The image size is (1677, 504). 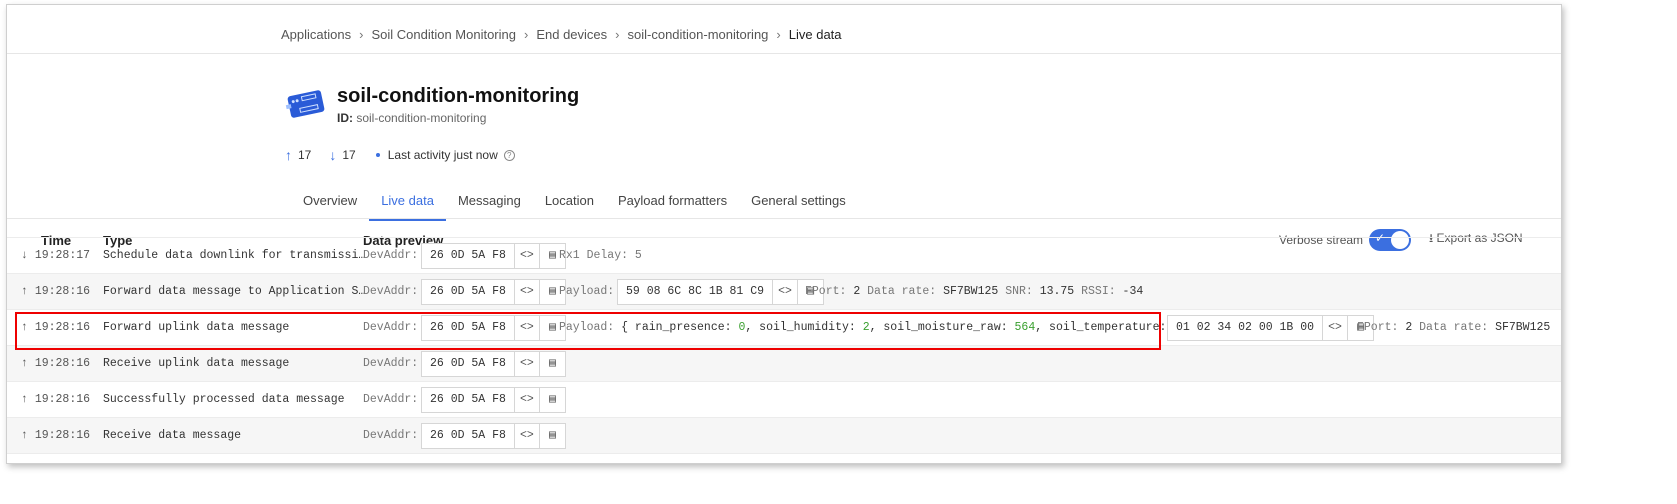 I want to click on device-id: ID: soil-condition-monitoring, so click(x=411, y=118).